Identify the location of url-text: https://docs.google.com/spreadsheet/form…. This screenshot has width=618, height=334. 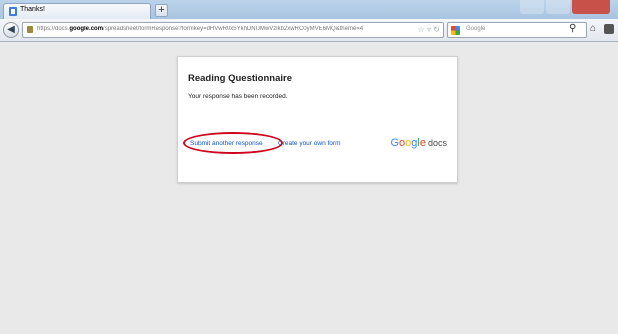
(200, 29).